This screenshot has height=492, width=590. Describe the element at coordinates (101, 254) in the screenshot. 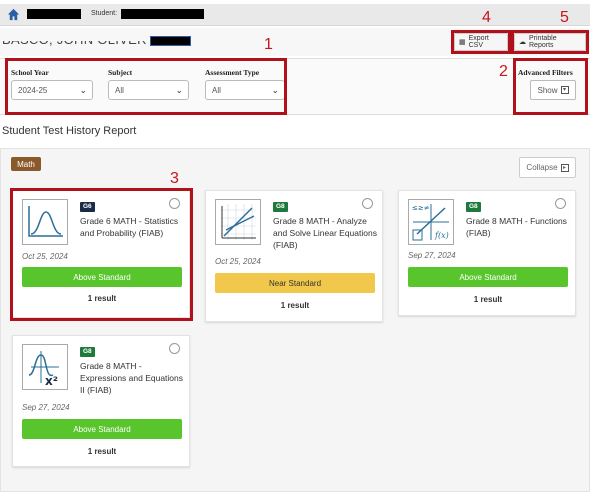

I see `card-highlight` at that location.